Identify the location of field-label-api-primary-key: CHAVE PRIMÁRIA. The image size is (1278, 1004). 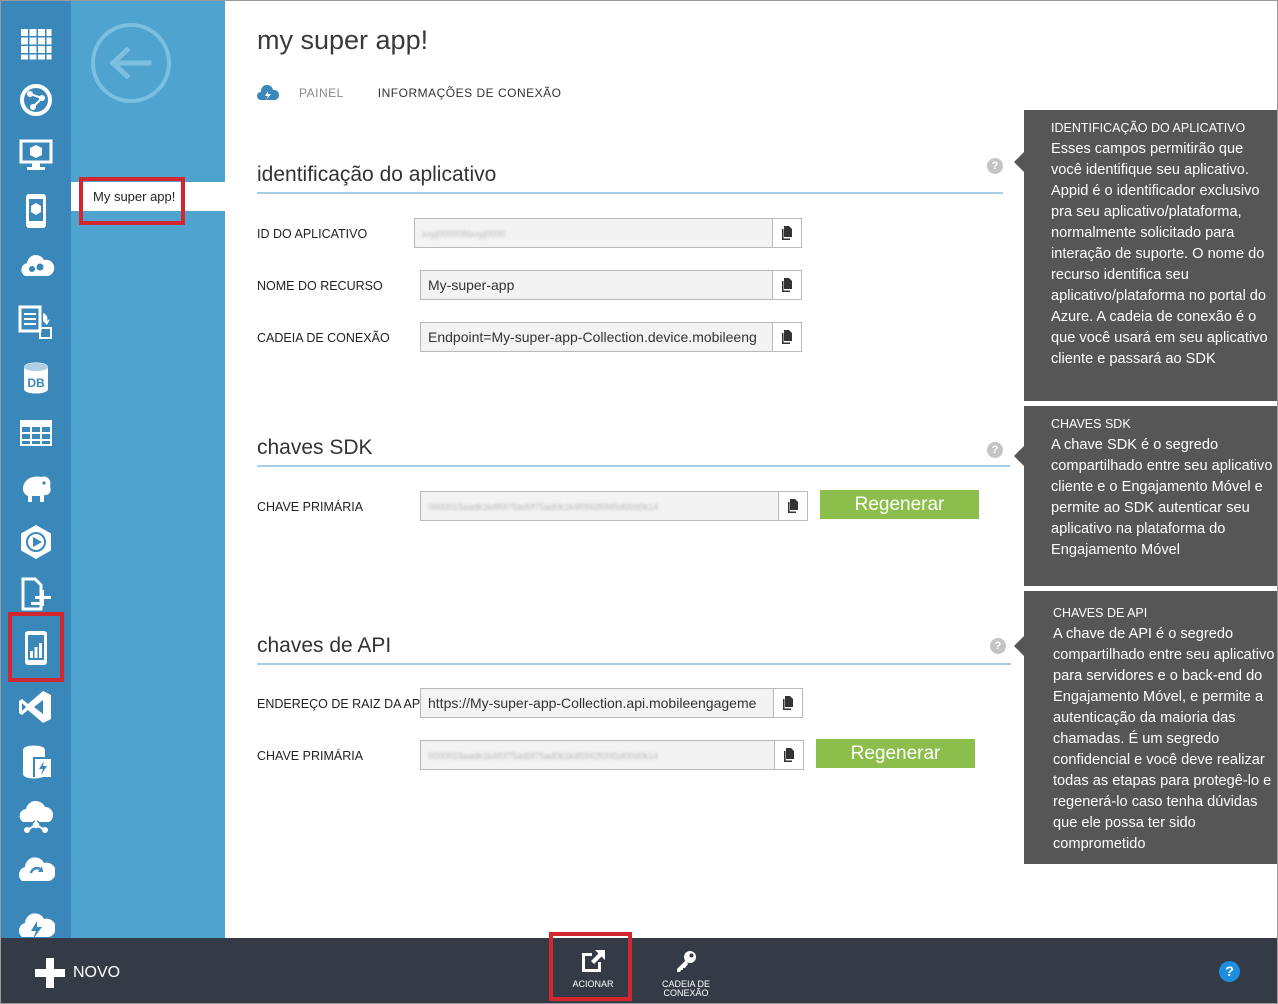
(310, 756).